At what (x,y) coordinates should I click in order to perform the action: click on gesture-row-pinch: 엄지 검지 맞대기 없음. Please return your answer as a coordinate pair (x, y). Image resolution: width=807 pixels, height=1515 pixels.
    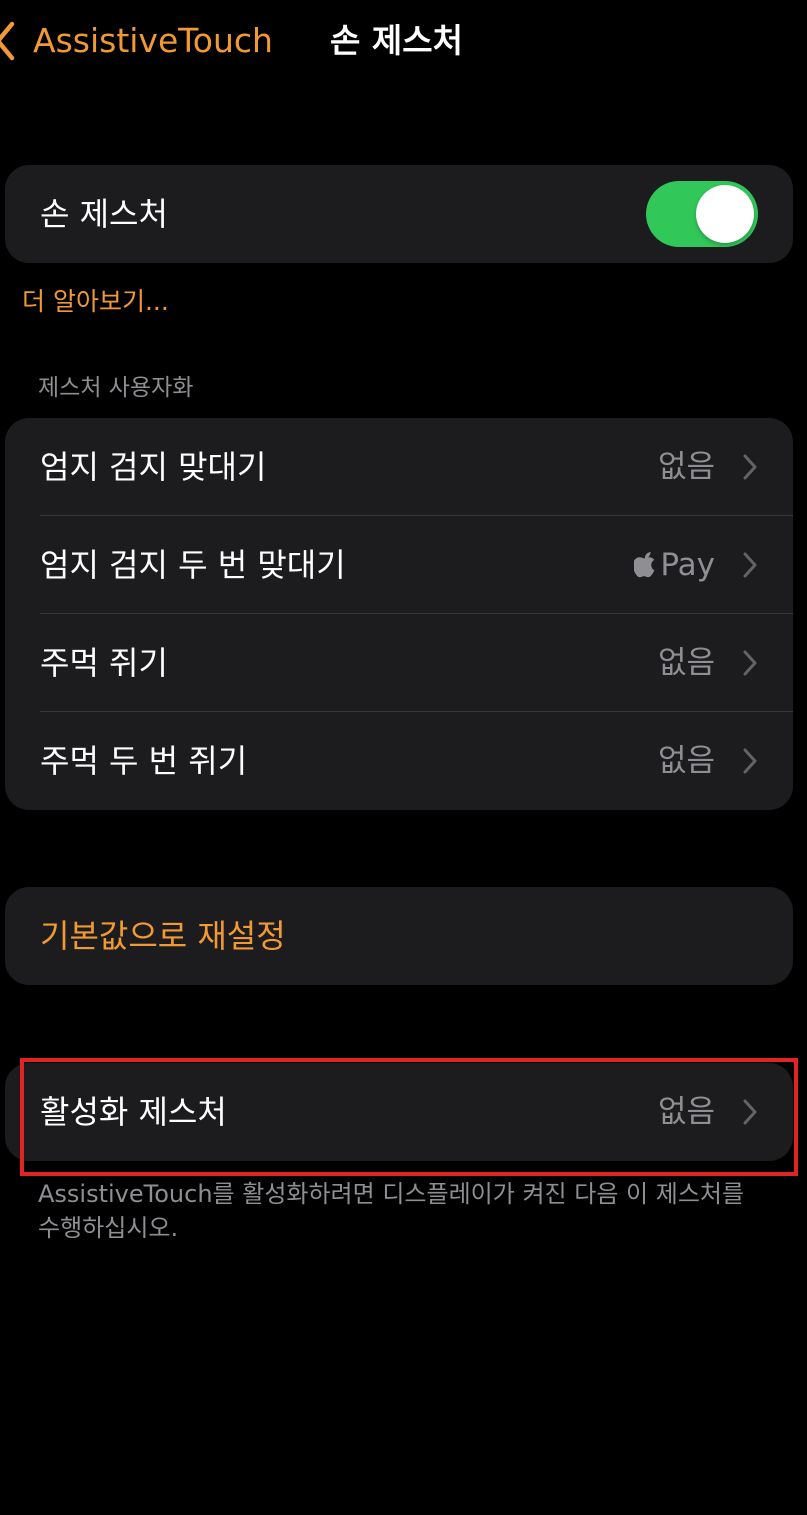
    Looking at the image, I should click on (399, 467).